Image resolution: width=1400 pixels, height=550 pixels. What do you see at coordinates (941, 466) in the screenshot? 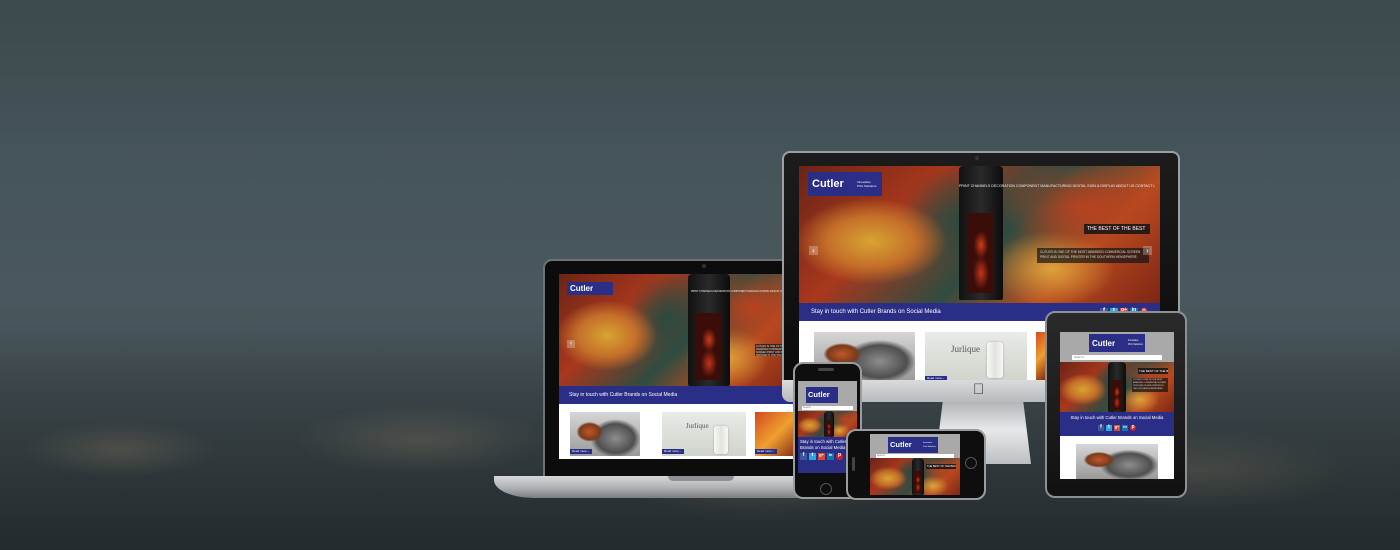
I see `iphone-landscape-hero-title: THE BEST OF THE BEST` at bounding box center [941, 466].